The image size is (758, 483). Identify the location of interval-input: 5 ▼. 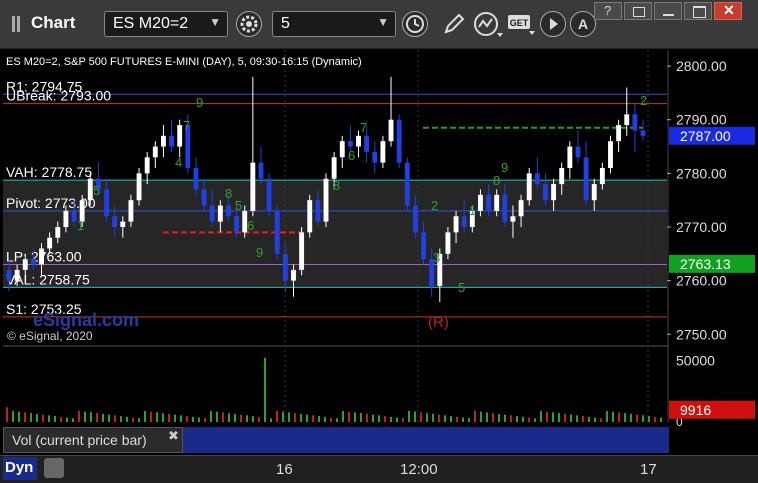
(334, 24).